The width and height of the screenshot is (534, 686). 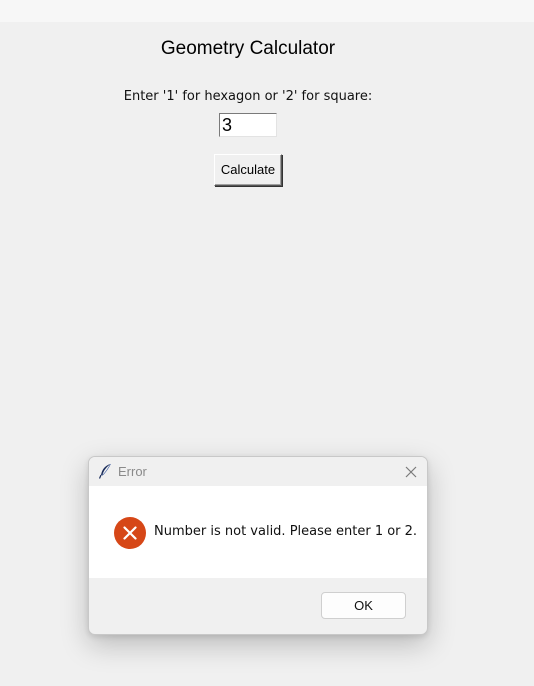 I want to click on shape-number-input: 3, so click(x=248, y=125).